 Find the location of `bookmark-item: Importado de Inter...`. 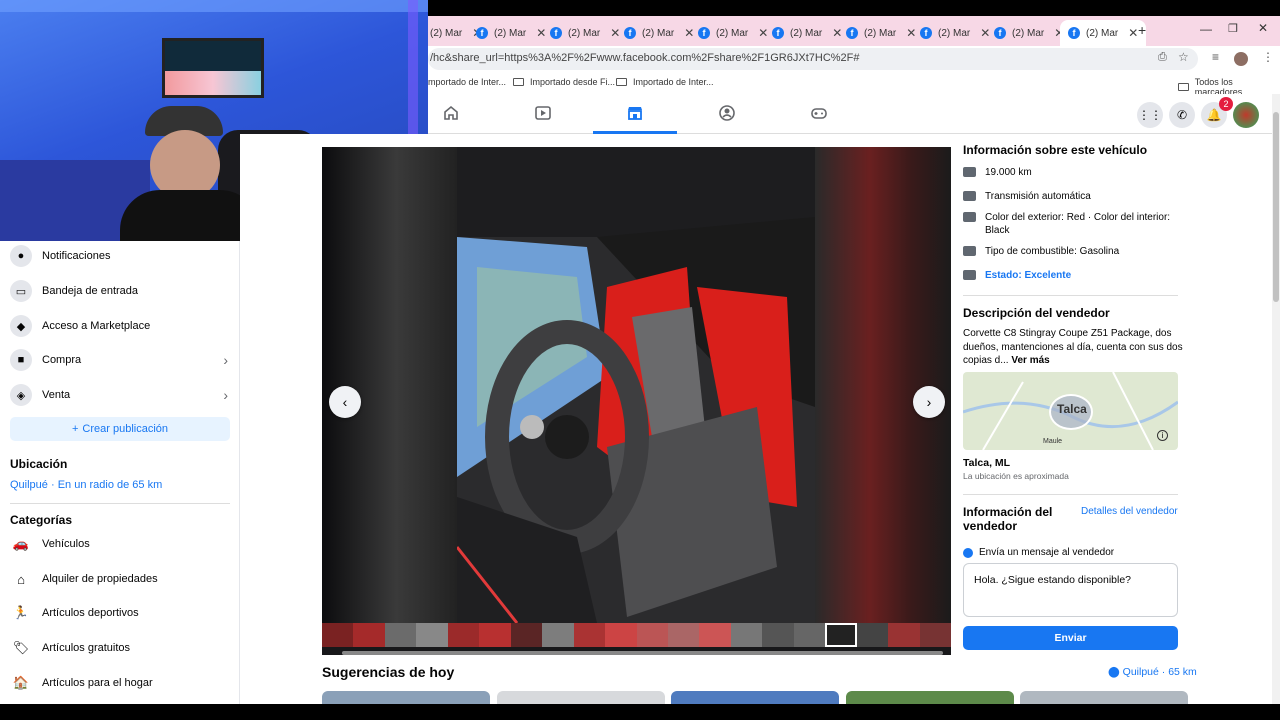

bookmark-item: Importado de Inter... is located at coordinates (665, 82).